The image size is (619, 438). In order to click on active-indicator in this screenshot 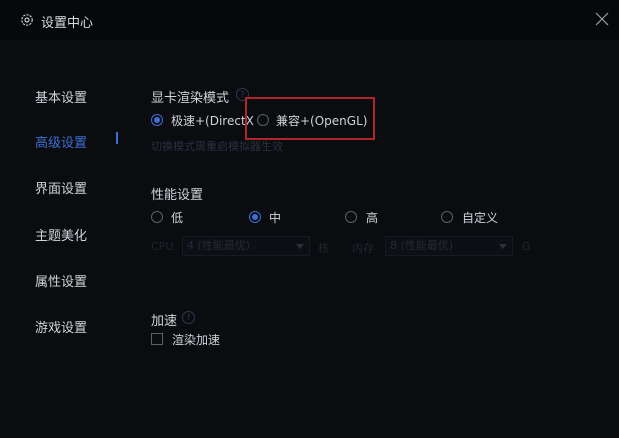, I will do `click(117, 138)`.